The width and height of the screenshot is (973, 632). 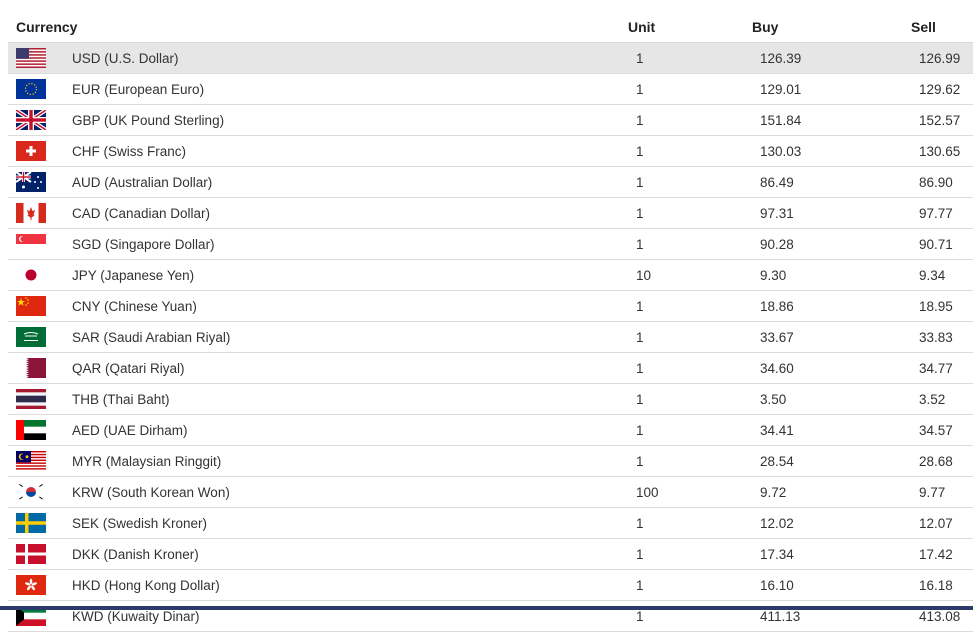 What do you see at coordinates (130, 430) in the screenshot?
I see `currency-name: AED (UAE Dirham)` at bounding box center [130, 430].